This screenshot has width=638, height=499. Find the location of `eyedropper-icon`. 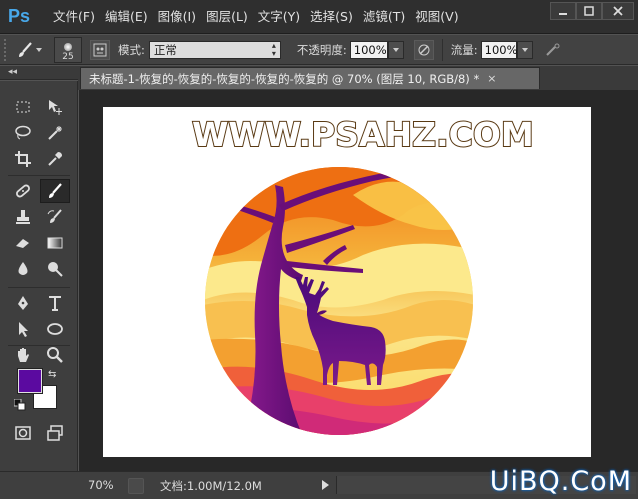

eyedropper-icon is located at coordinates (55, 159).